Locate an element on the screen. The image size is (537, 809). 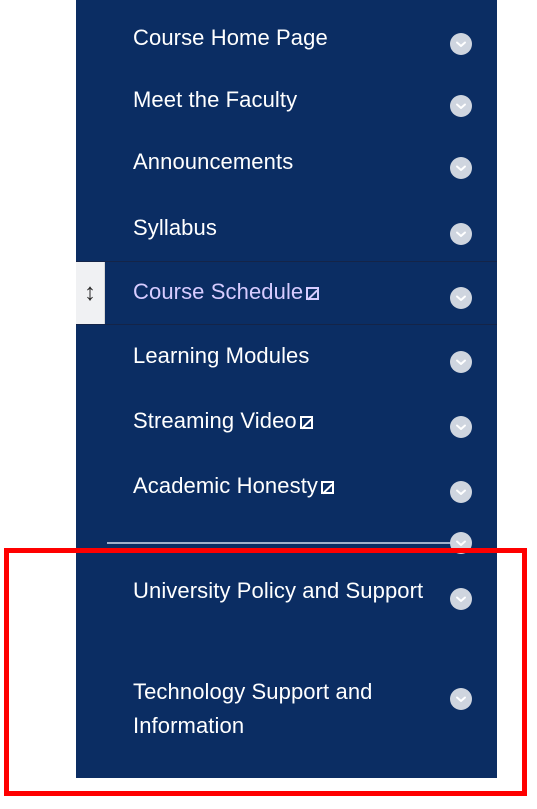
menu-item-syllabus: Syllabus is located at coordinates (286, 229).